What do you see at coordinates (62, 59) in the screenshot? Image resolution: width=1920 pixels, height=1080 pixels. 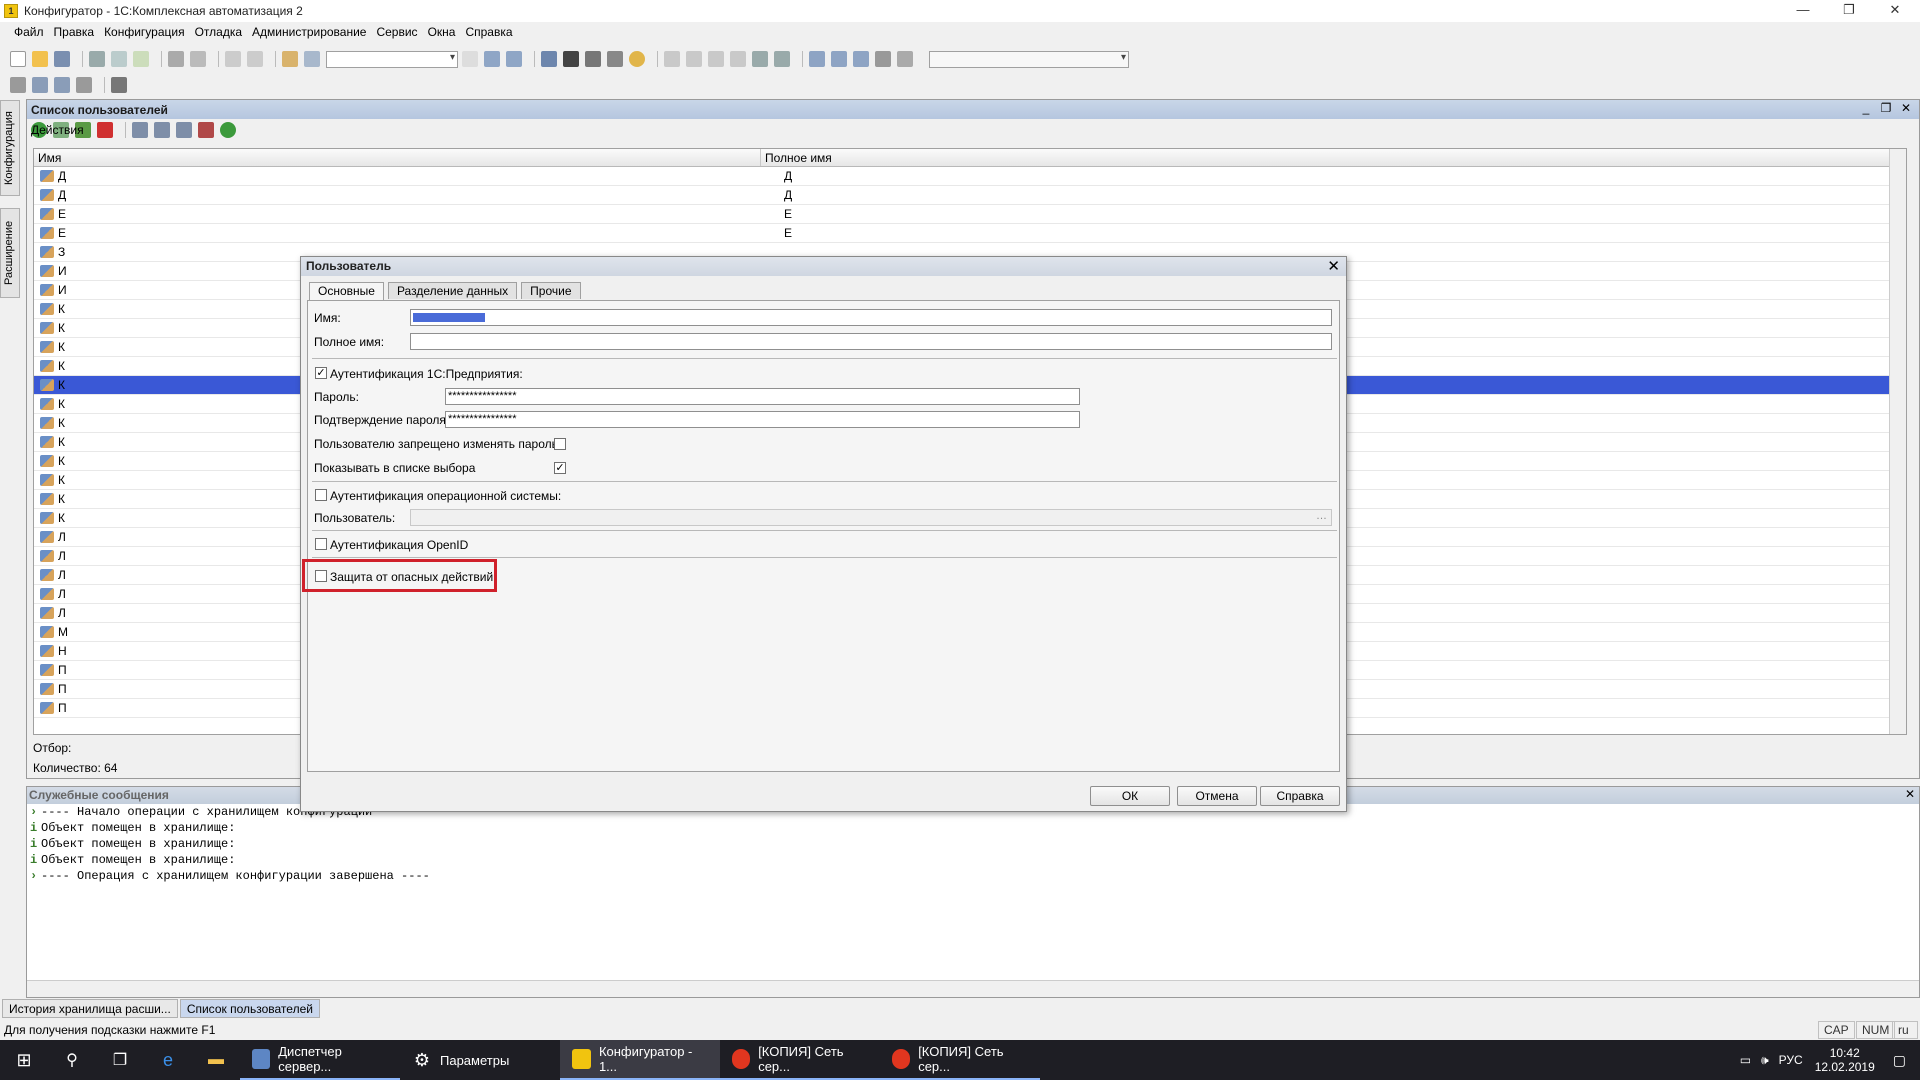 I see `save-icon` at bounding box center [62, 59].